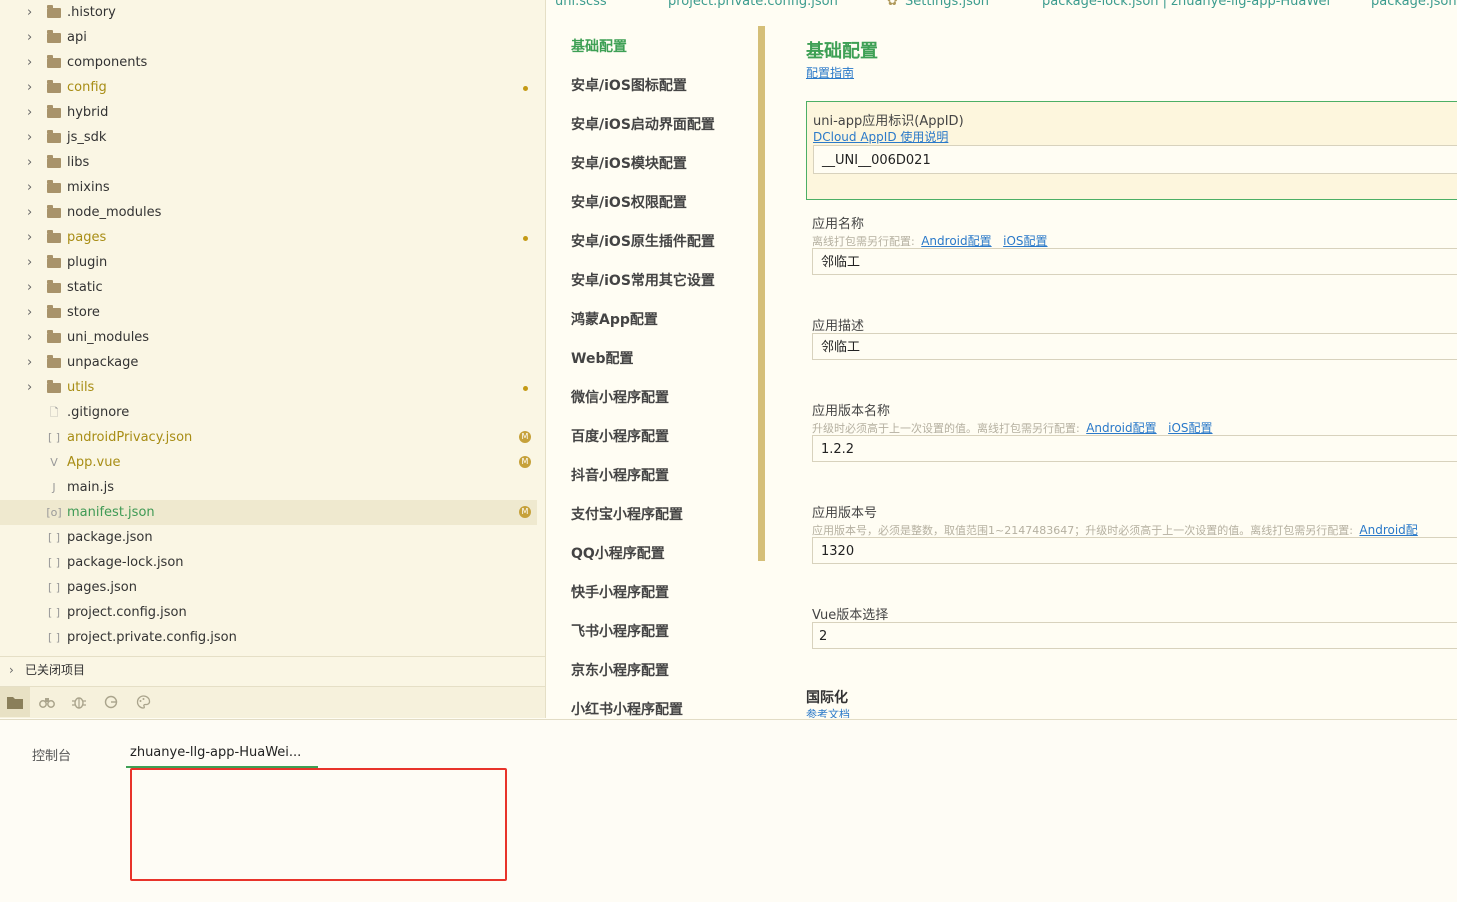 This screenshot has width=1457, height=902. Describe the element at coordinates (1025, 241) in the screenshot. I see `app-name-ios-link: iOS配置` at that location.